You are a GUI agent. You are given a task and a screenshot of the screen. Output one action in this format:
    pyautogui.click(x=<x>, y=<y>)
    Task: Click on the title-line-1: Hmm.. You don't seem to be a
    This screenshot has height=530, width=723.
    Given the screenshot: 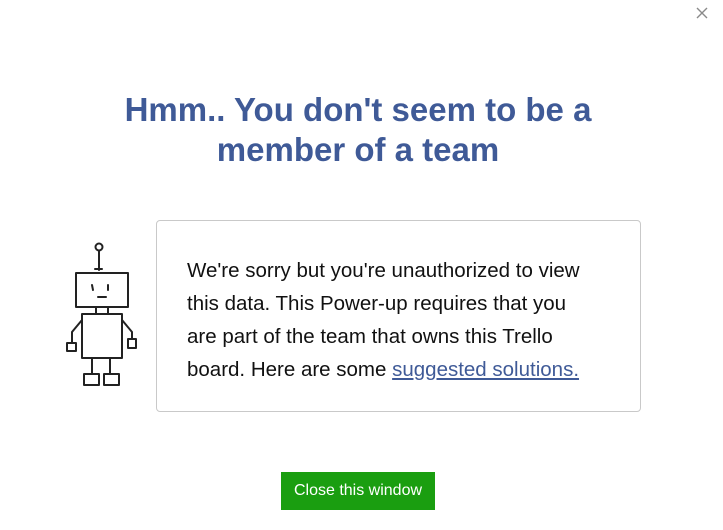 What is the action you would take?
    pyautogui.click(x=358, y=109)
    